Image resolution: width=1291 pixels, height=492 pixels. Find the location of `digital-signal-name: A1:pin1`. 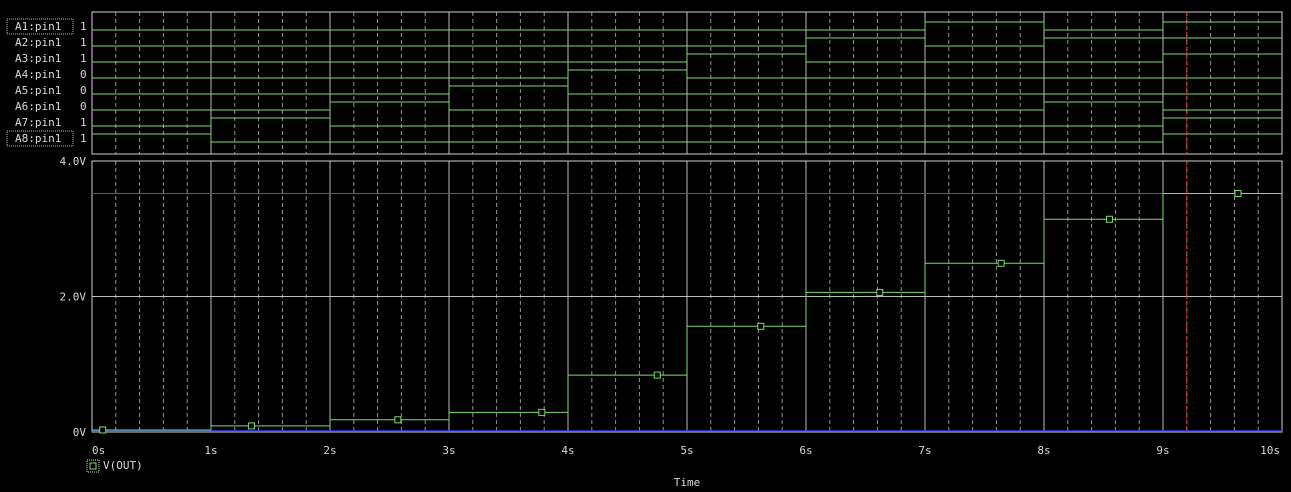

digital-signal-name: A1:pin1 is located at coordinates (38, 26).